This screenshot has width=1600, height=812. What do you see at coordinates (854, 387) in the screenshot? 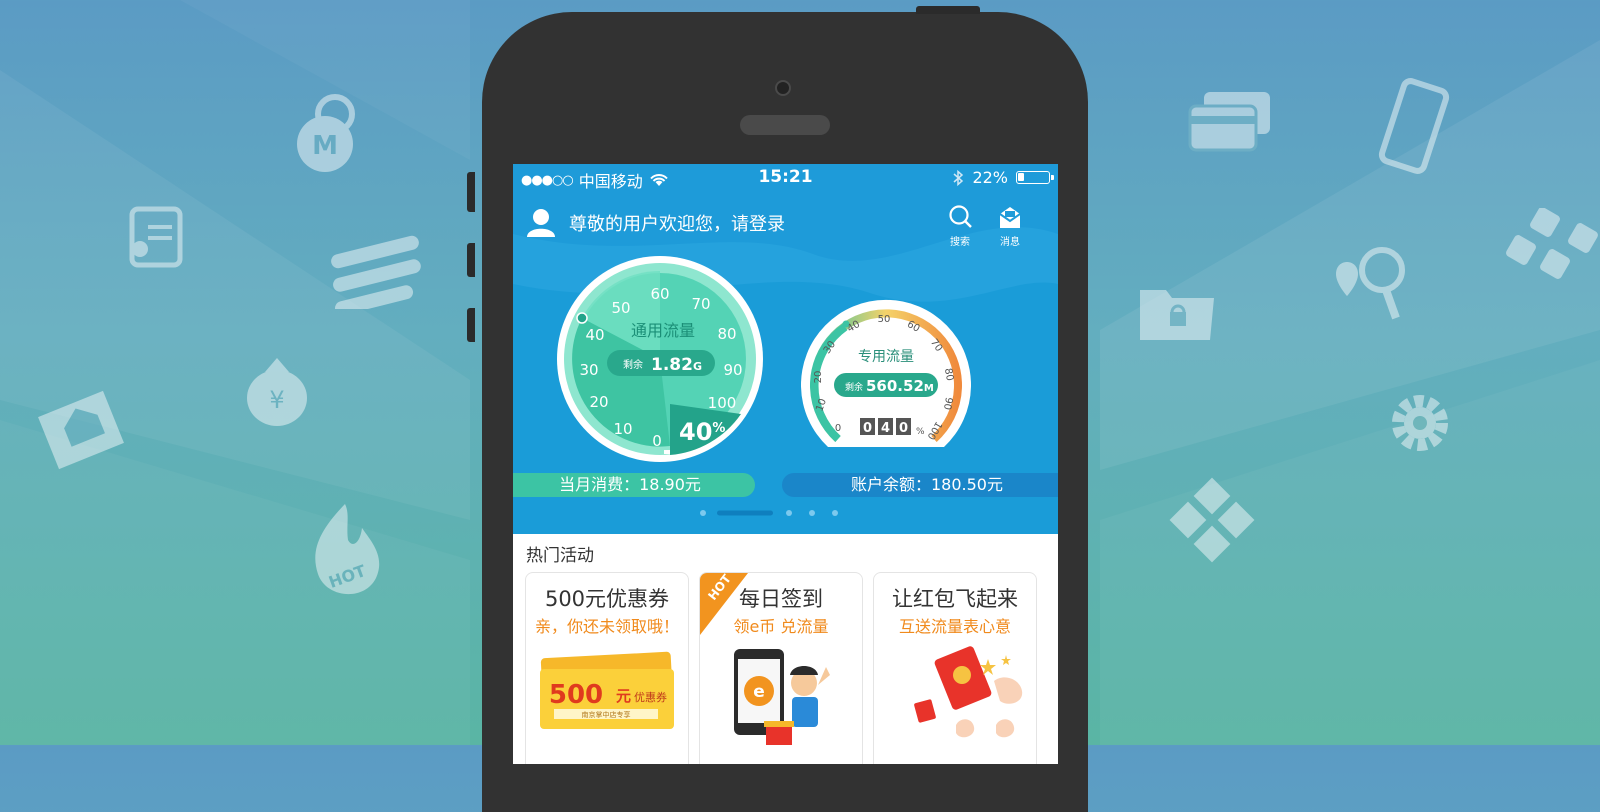
I see `special-remaining-label: 剩余` at bounding box center [854, 387].